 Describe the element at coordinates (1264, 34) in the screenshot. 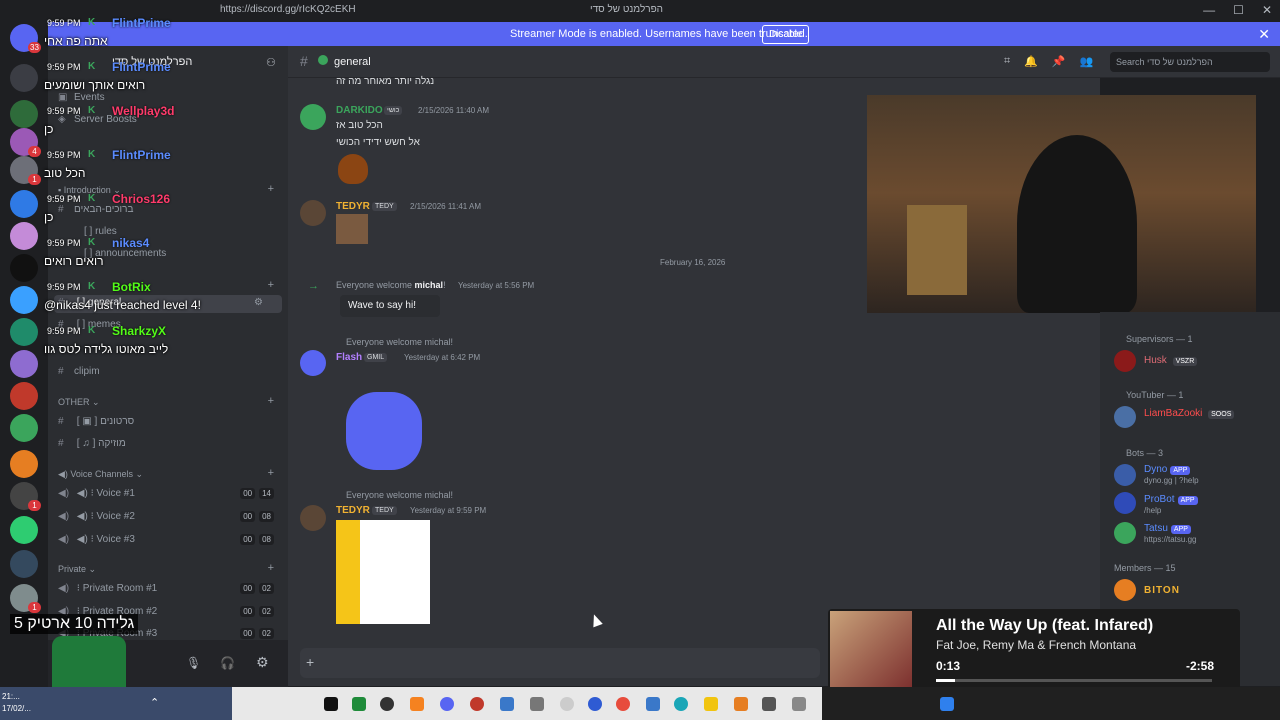

I see `close-icon: ✕` at that location.